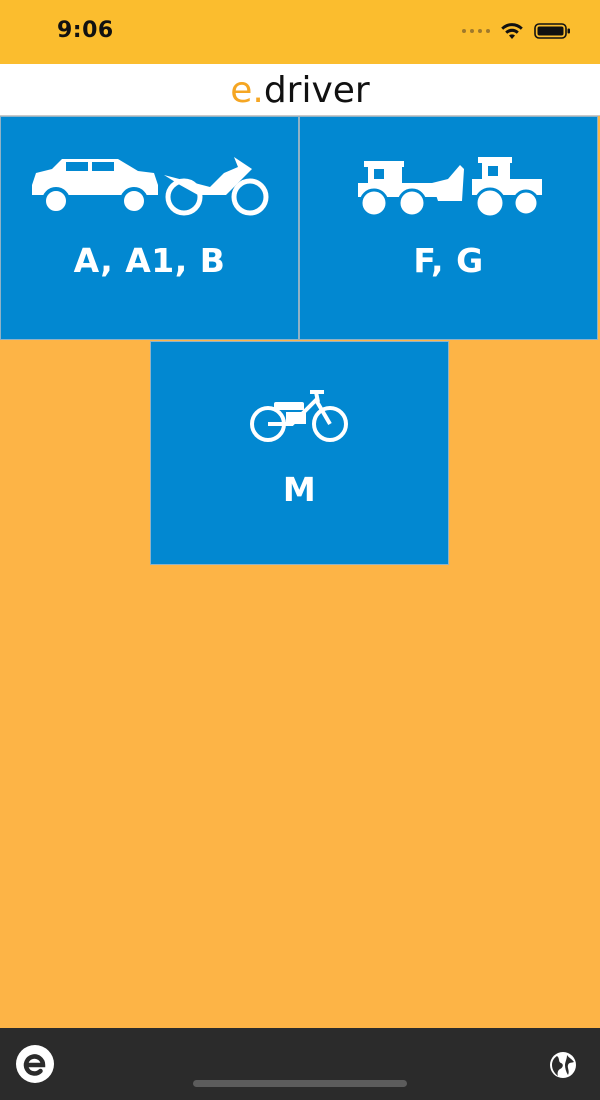 Image resolution: width=600 pixels, height=1100 pixels. What do you see at coordinates (215, 186) in the screenshot?
I see `motorcycle-icon` at bounding box center [215, 186].